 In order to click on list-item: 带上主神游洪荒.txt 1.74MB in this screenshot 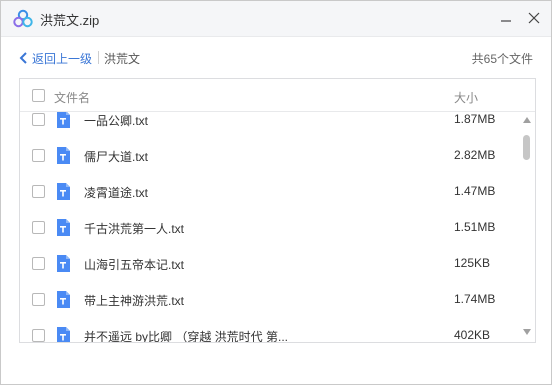, I will do `click(270, 299)`.